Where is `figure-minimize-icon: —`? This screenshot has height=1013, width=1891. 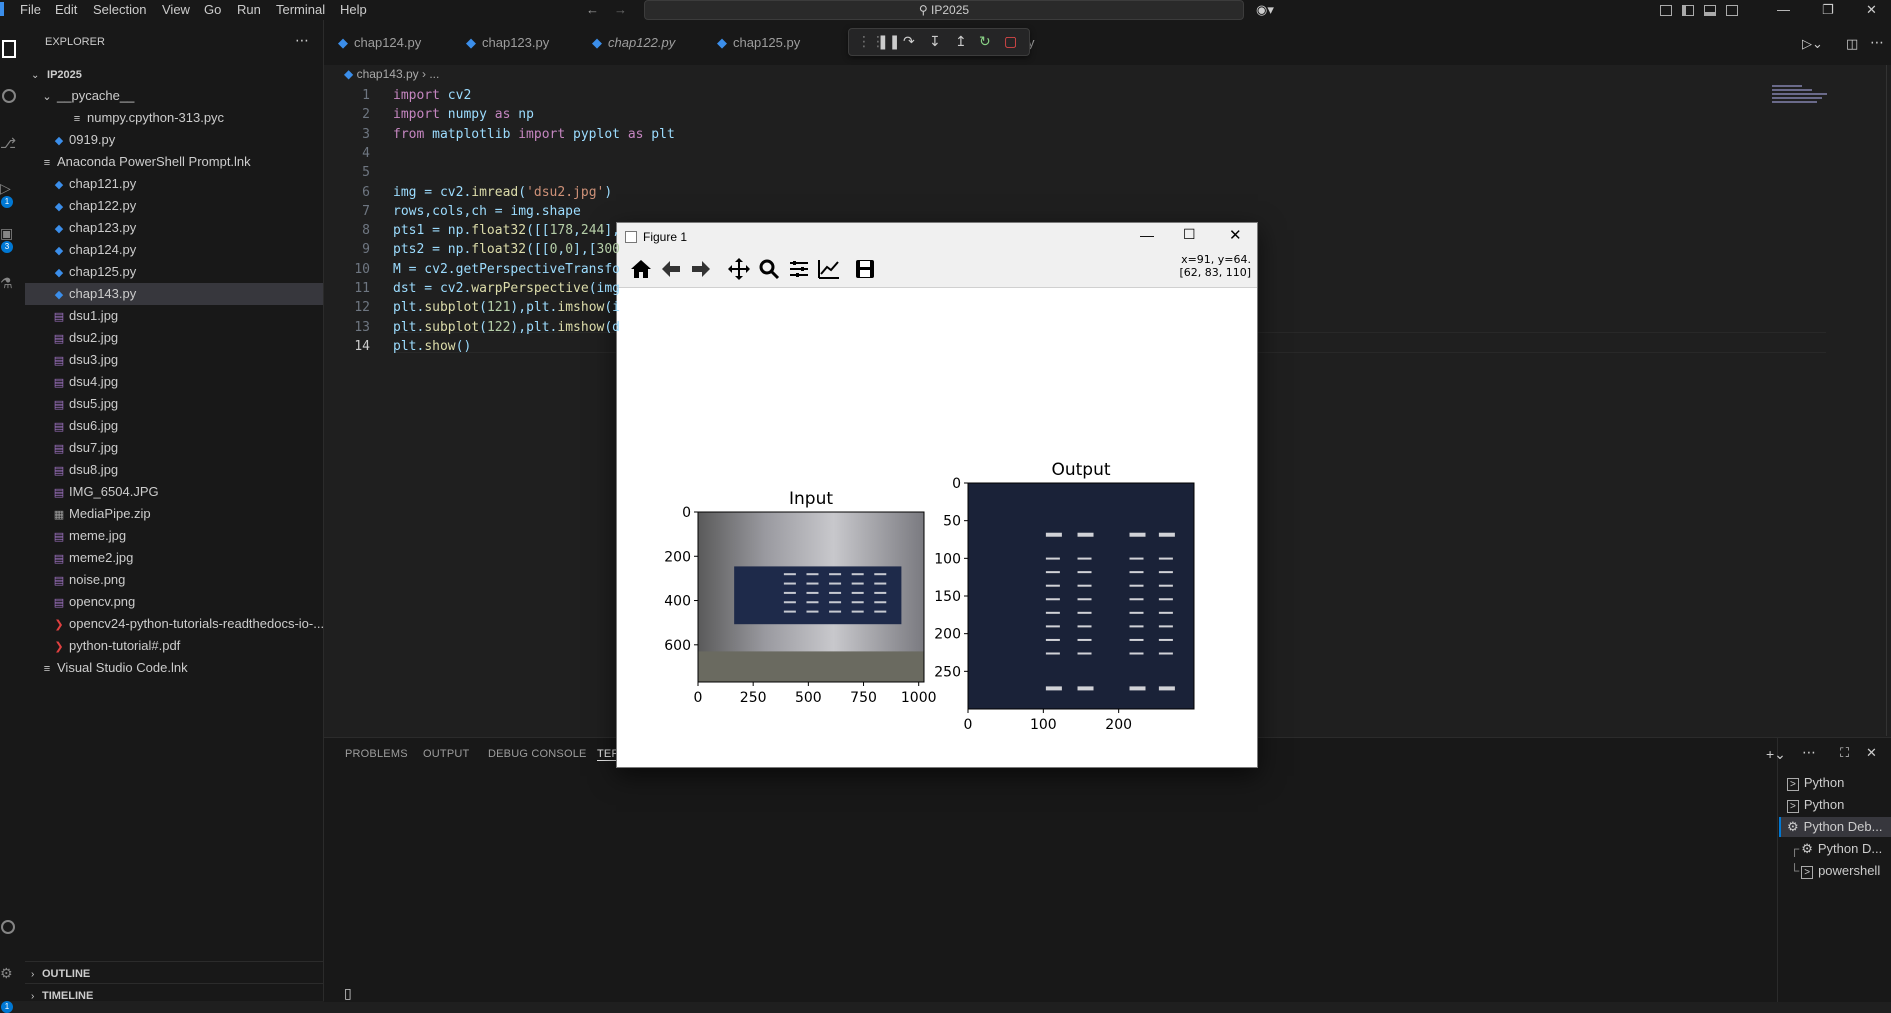 figure-minimize-icon: — is located at coordinates (1147, 235).